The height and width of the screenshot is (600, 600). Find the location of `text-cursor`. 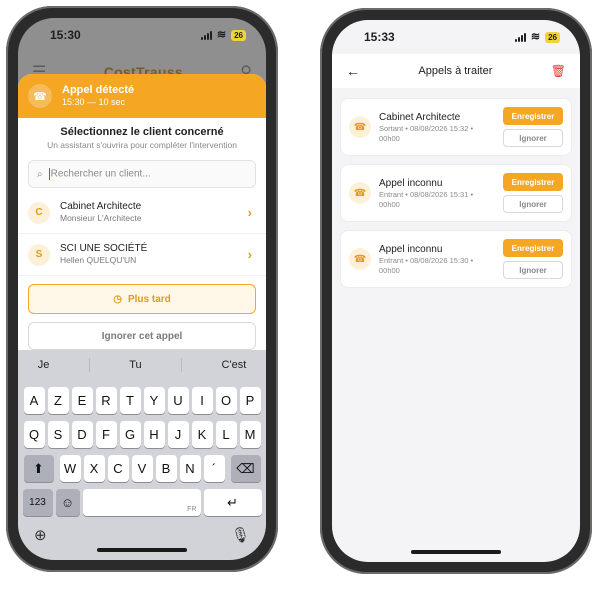

text-cursor is located at coordinates (49, 174).